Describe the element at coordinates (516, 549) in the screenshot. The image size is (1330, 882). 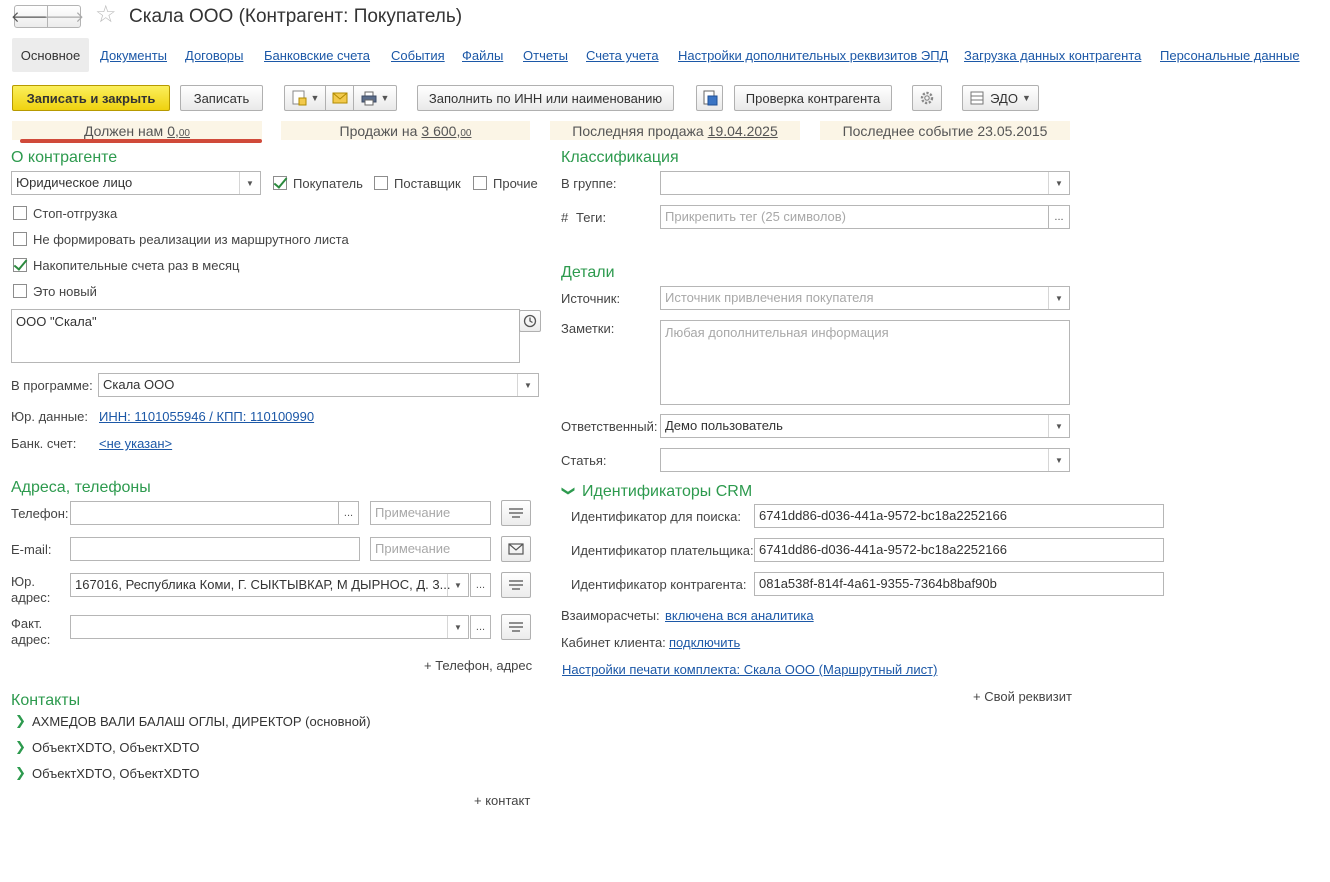
I see `email-send-button` at that location.